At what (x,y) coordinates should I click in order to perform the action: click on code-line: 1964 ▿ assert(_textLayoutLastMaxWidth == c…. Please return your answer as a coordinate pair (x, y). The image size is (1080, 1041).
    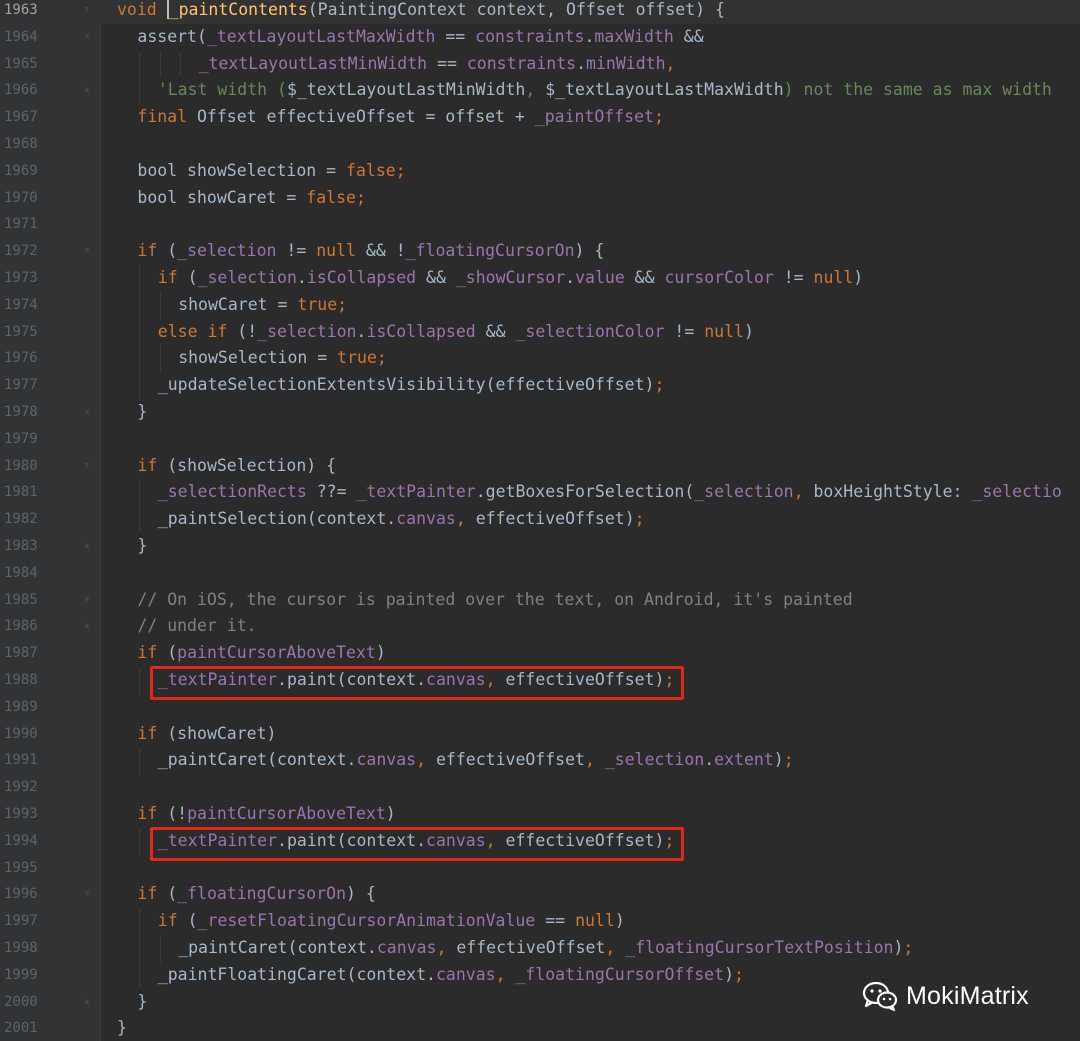
    Looking at the image, I should click on (540, 37).